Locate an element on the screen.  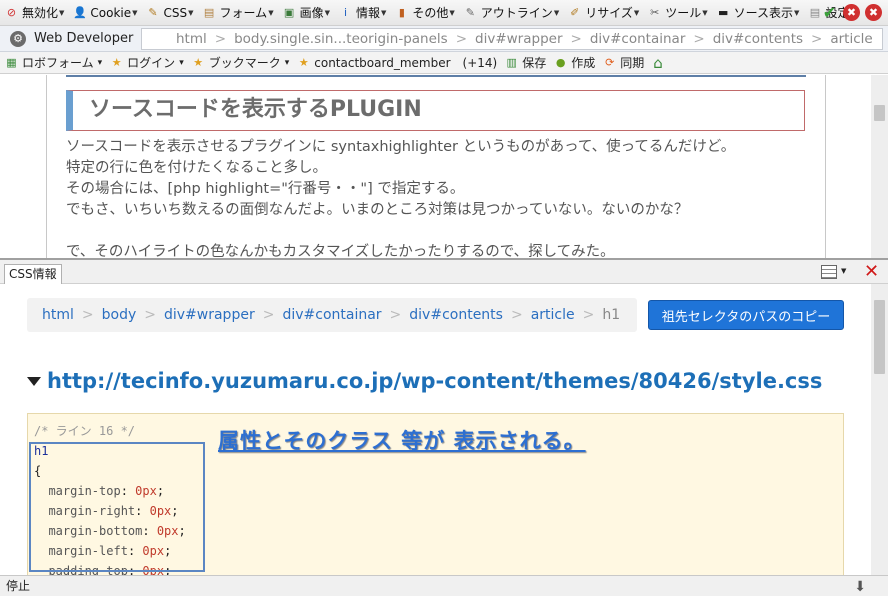
info-icon: i is located at coordinates (345, 12).